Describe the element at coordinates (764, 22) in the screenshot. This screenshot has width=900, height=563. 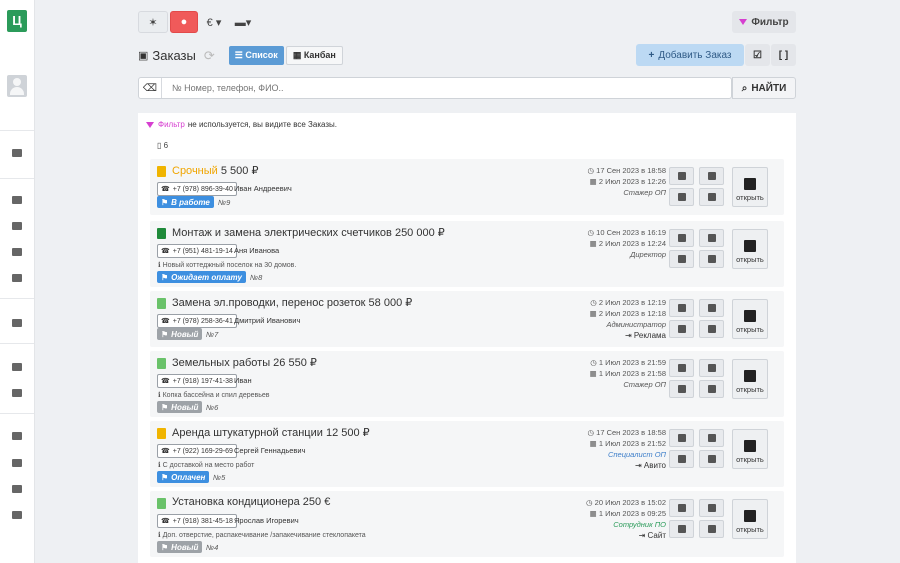
I see `filter-button: Фильтр` at that location.